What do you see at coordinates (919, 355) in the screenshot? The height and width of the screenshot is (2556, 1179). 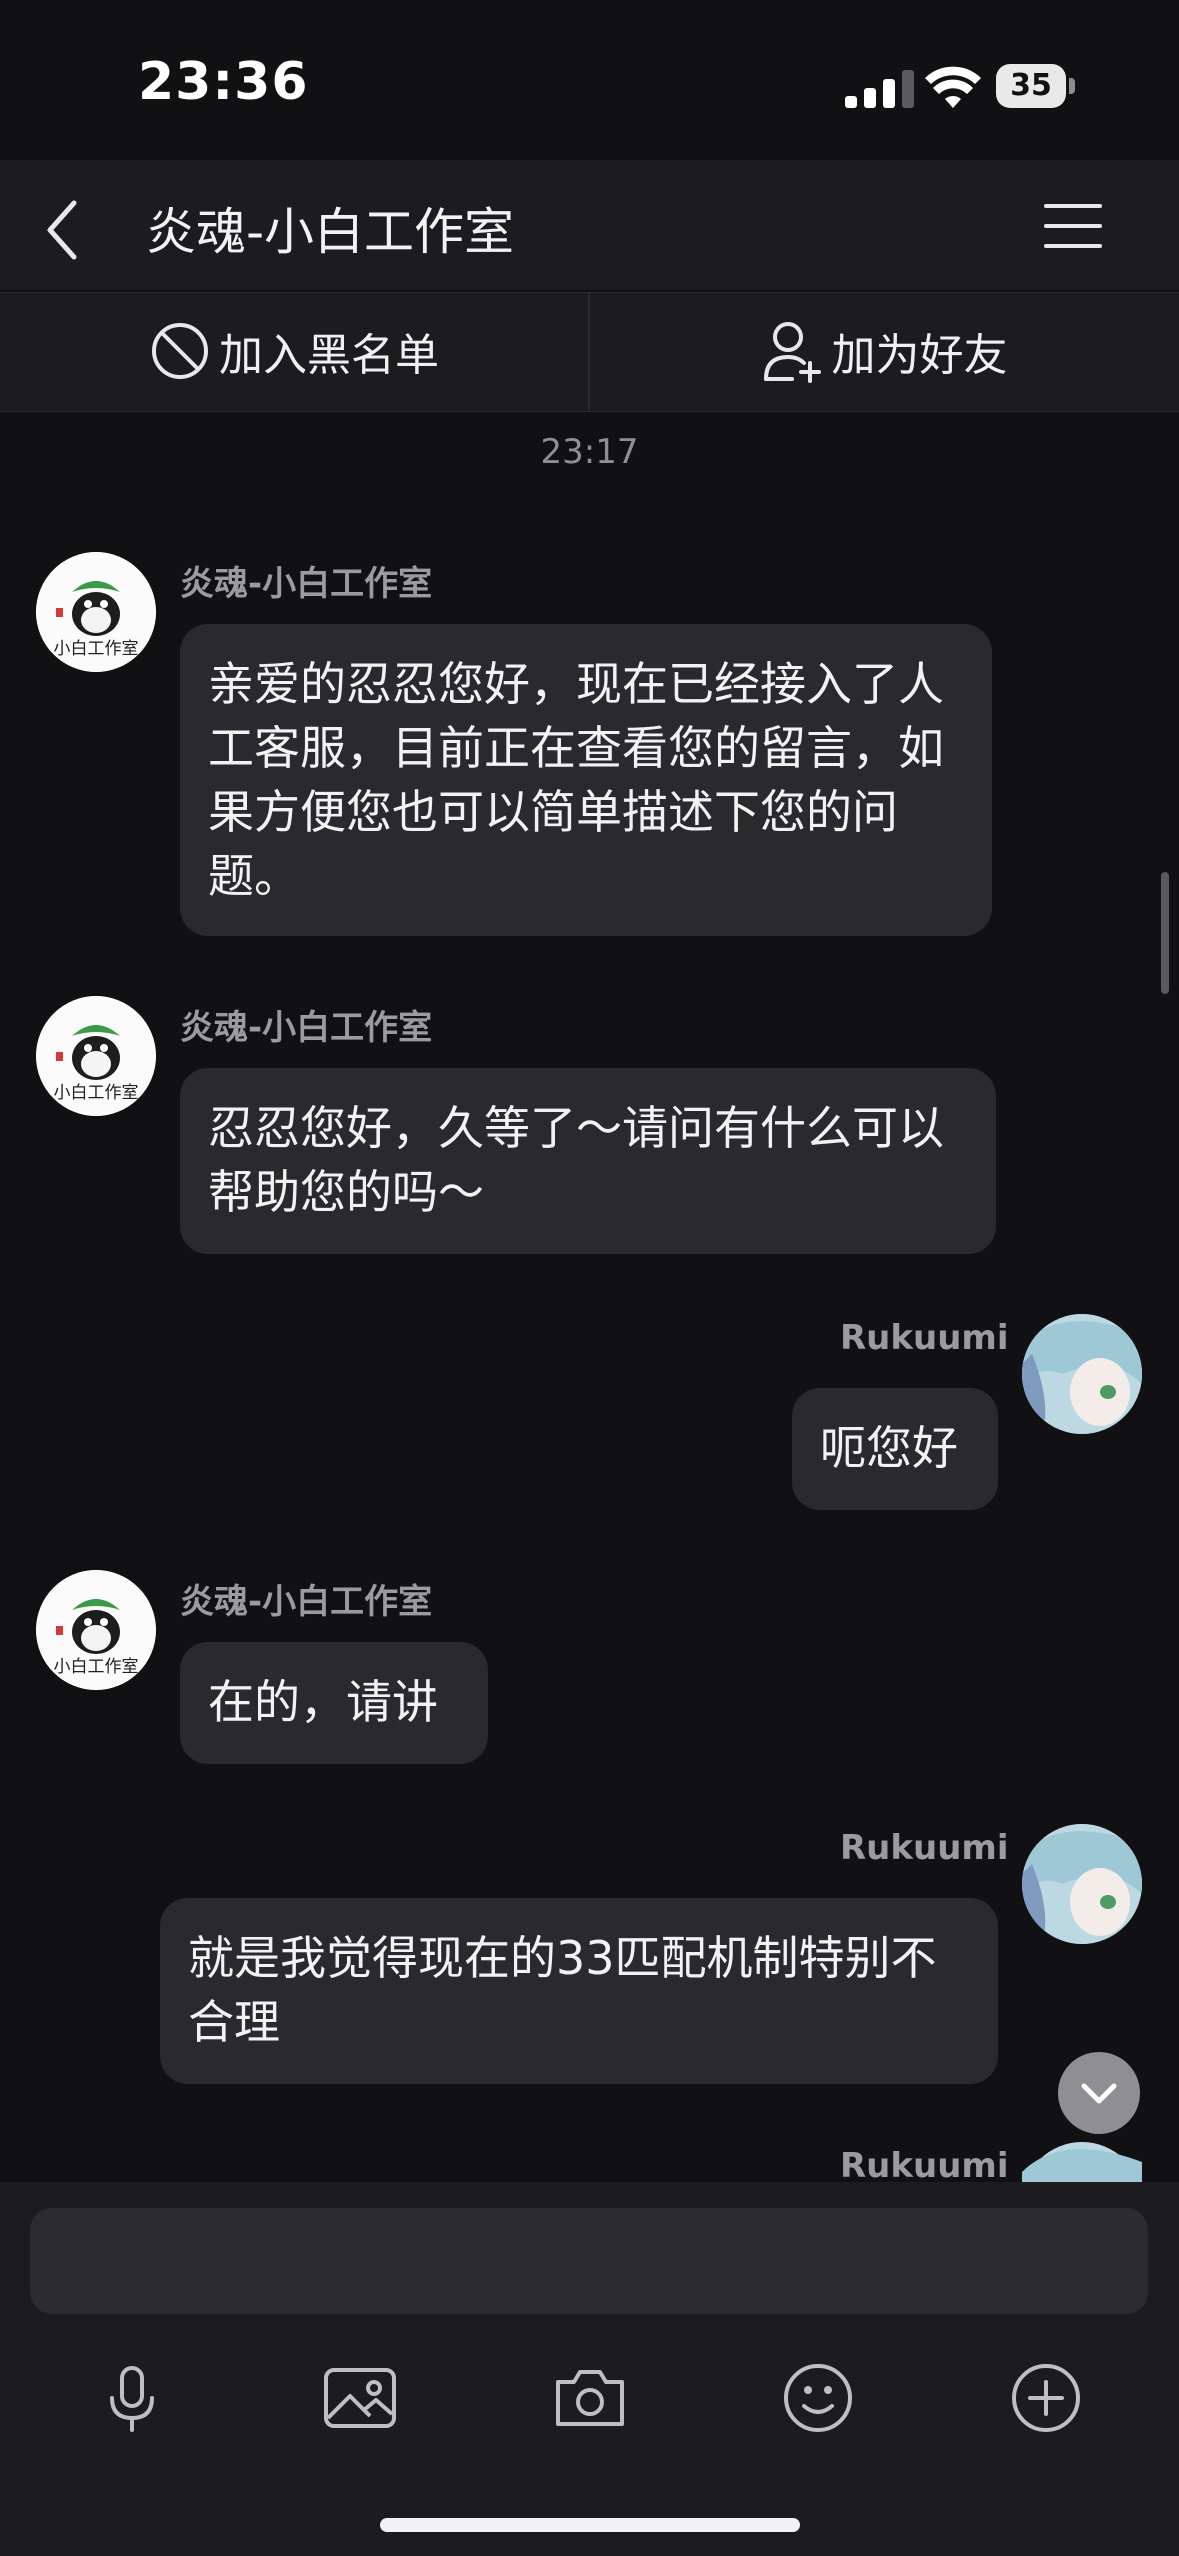 I see `add-friend-label: 加为好友` at bounding box center [919, 355].